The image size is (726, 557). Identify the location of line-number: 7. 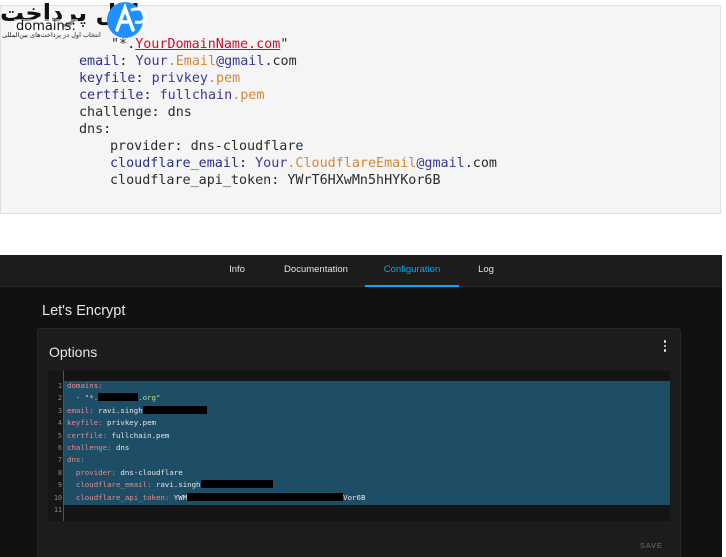
(60, 460).